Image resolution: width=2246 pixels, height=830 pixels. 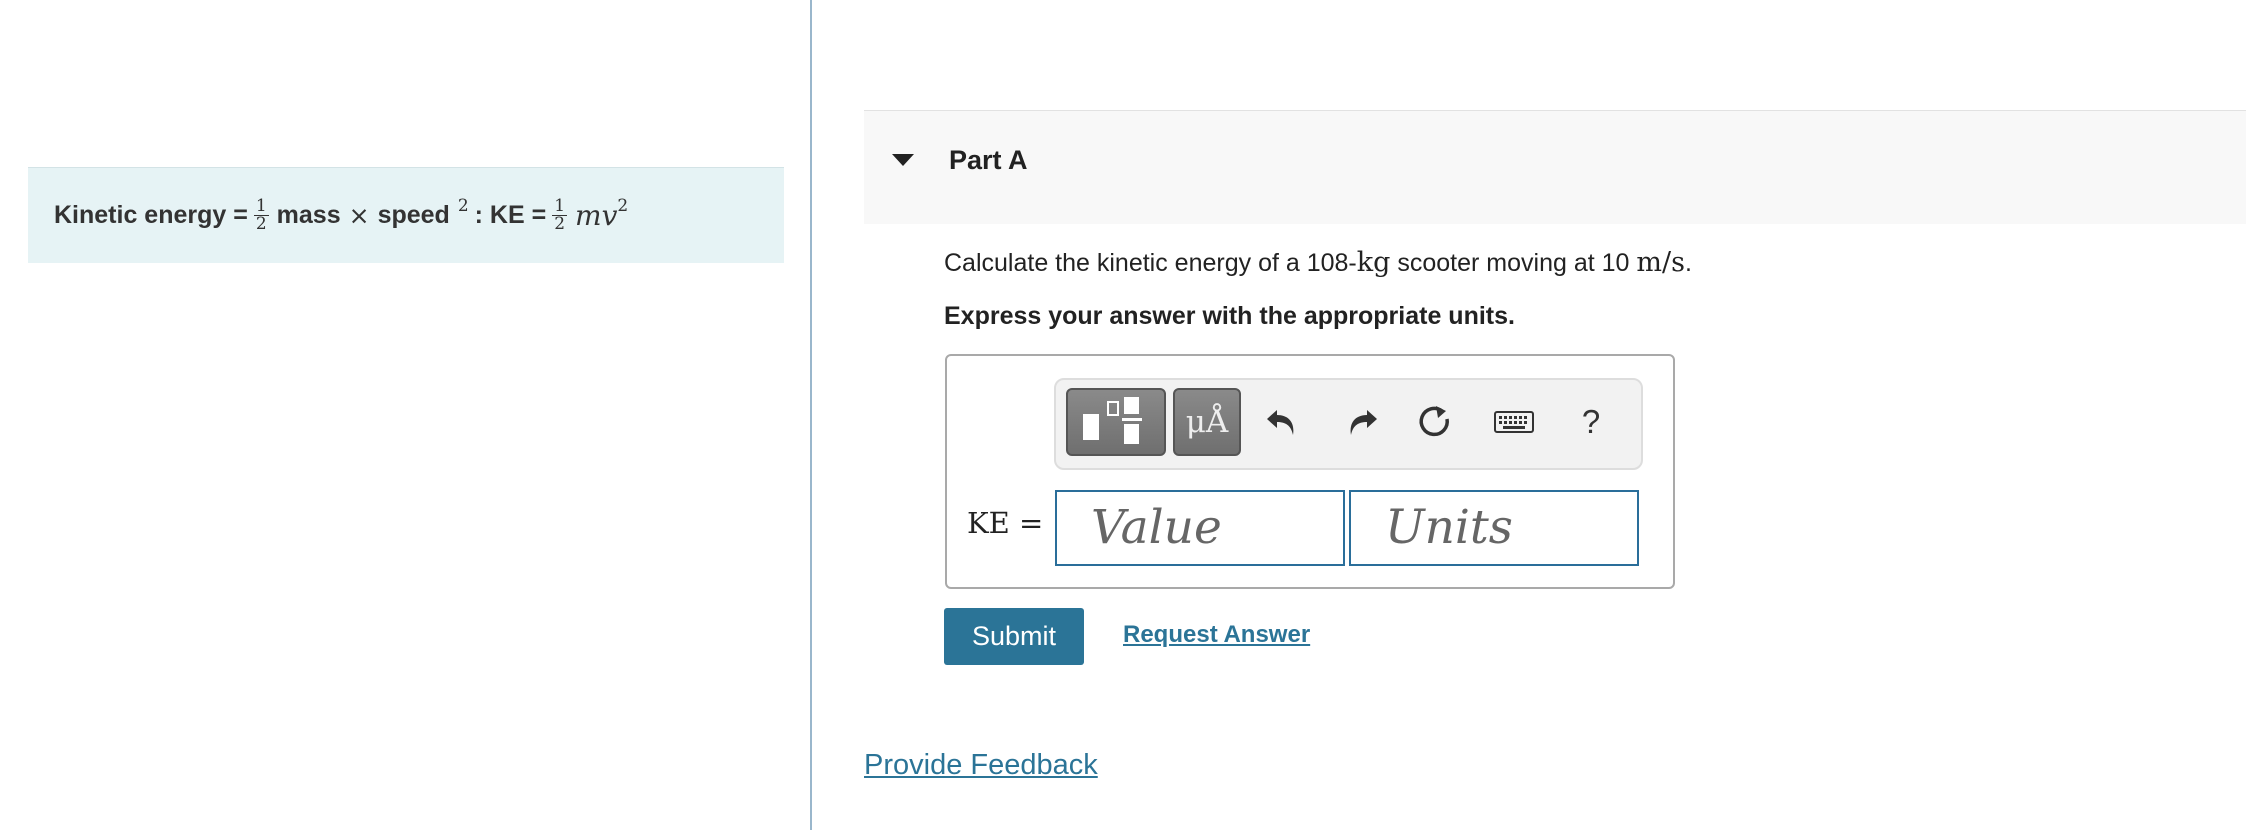 I want to click on units-input: Units, so click(x=1494, y=528).